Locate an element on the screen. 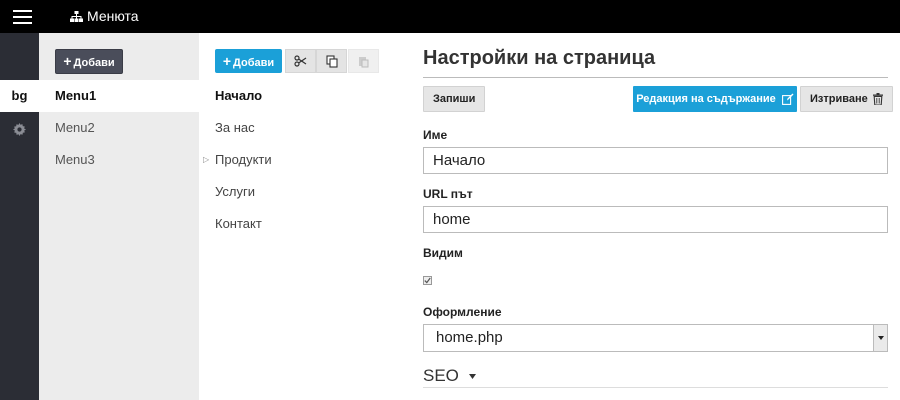  menu-item: Menu2 is located at coordinates (119, 128).